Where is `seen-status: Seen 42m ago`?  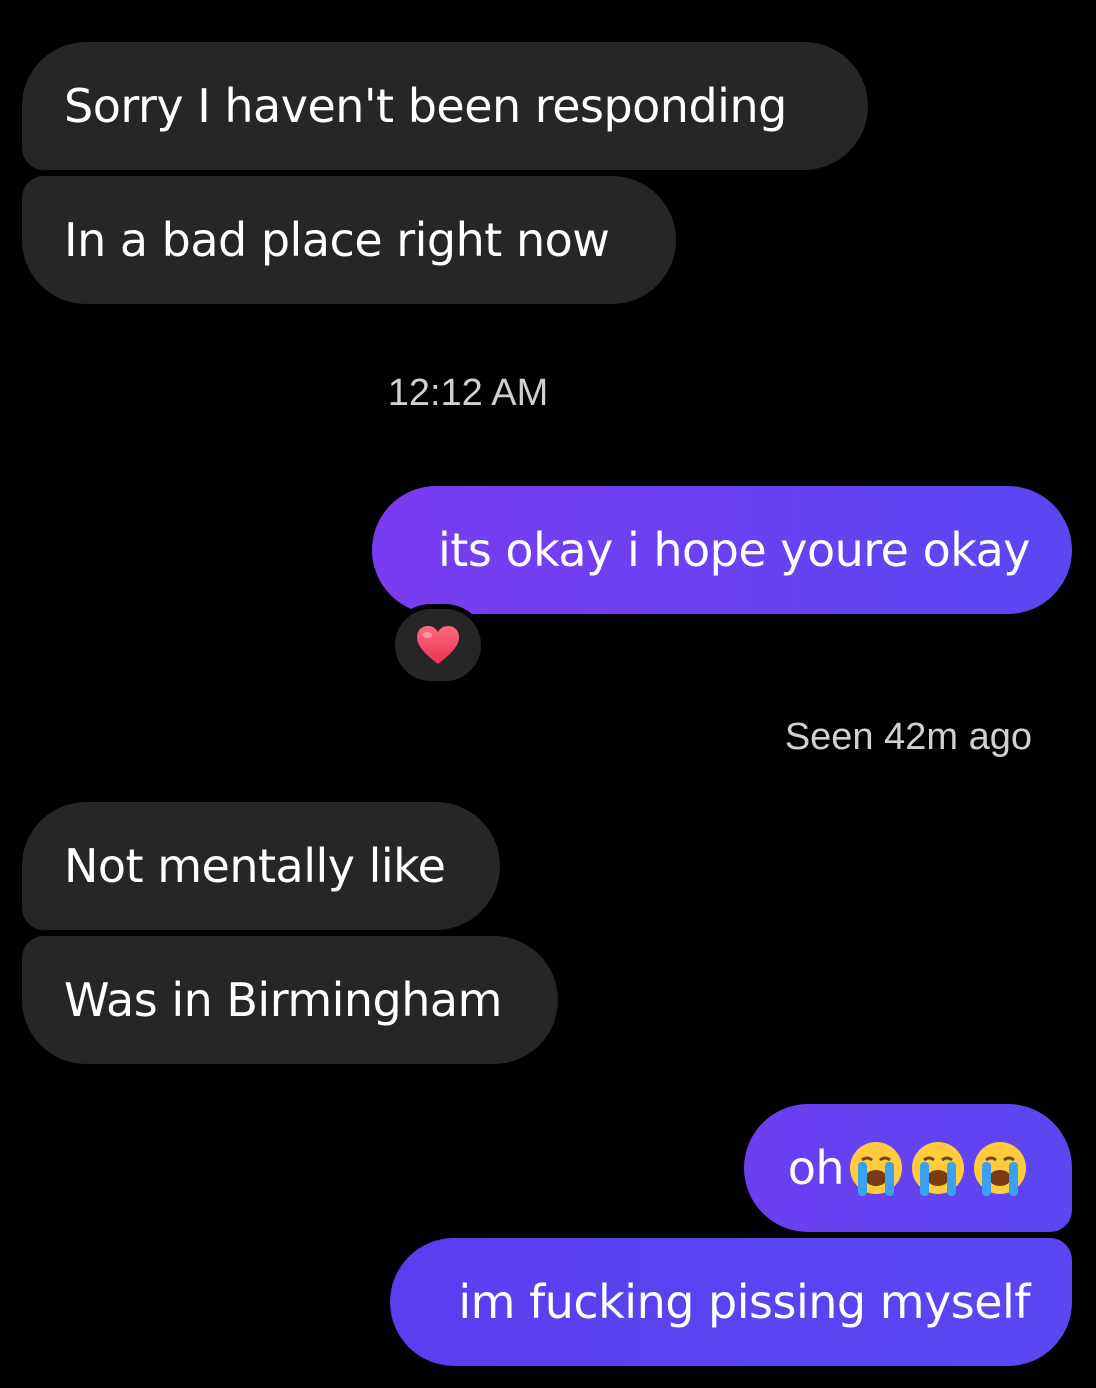 seen-status: Seen 42m ago is located at coordinates (908, 737).